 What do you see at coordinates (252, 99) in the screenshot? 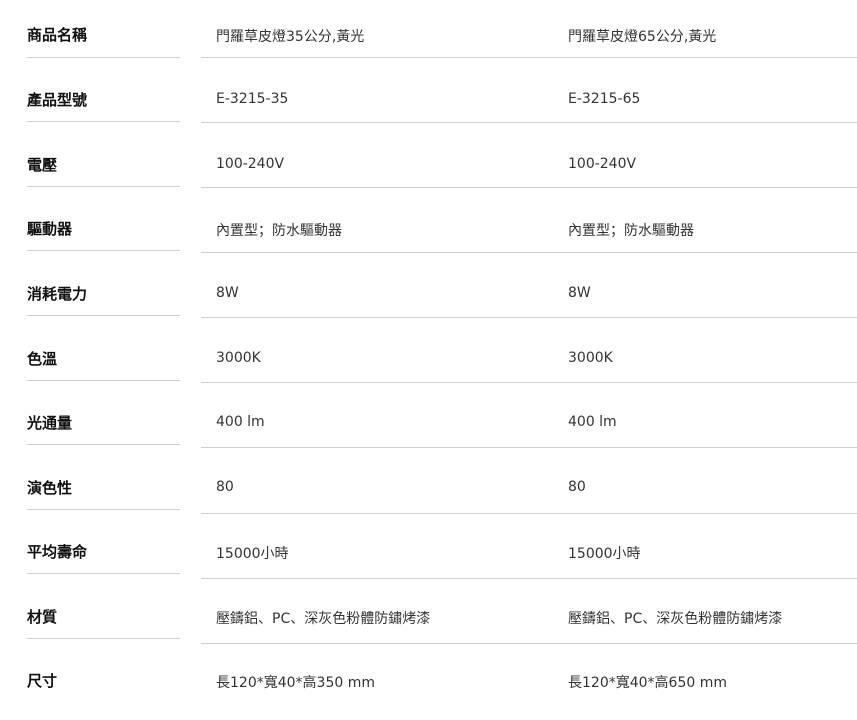
I see `spec-value-35cm: E-3215-35` at bounding box center [252, 99].